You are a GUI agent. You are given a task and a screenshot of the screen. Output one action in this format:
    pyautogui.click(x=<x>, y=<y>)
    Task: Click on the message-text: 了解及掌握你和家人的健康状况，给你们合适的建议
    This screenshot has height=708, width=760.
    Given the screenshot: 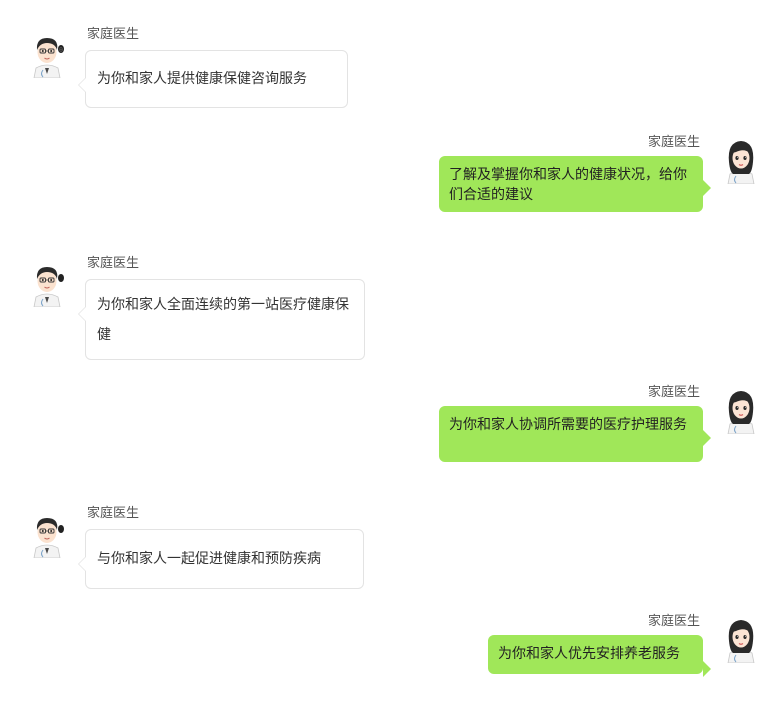 What is the action you would take?
    pyautogui.click(x=568, y=185)
    